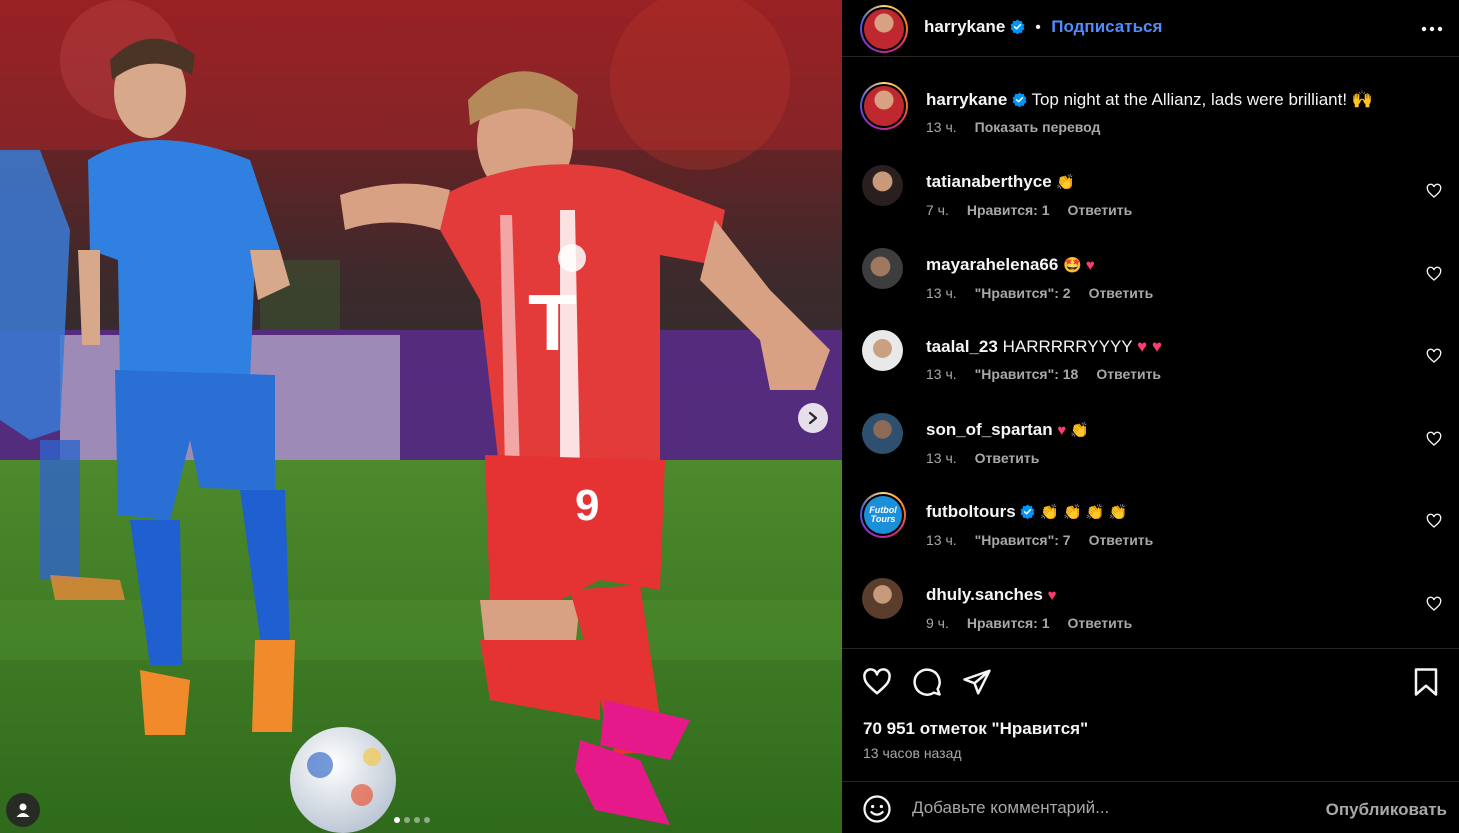  Describe the element at coordinates (1023, 293) in the screenshot. I see `comment-likes: "Нравится": 2` at that location.